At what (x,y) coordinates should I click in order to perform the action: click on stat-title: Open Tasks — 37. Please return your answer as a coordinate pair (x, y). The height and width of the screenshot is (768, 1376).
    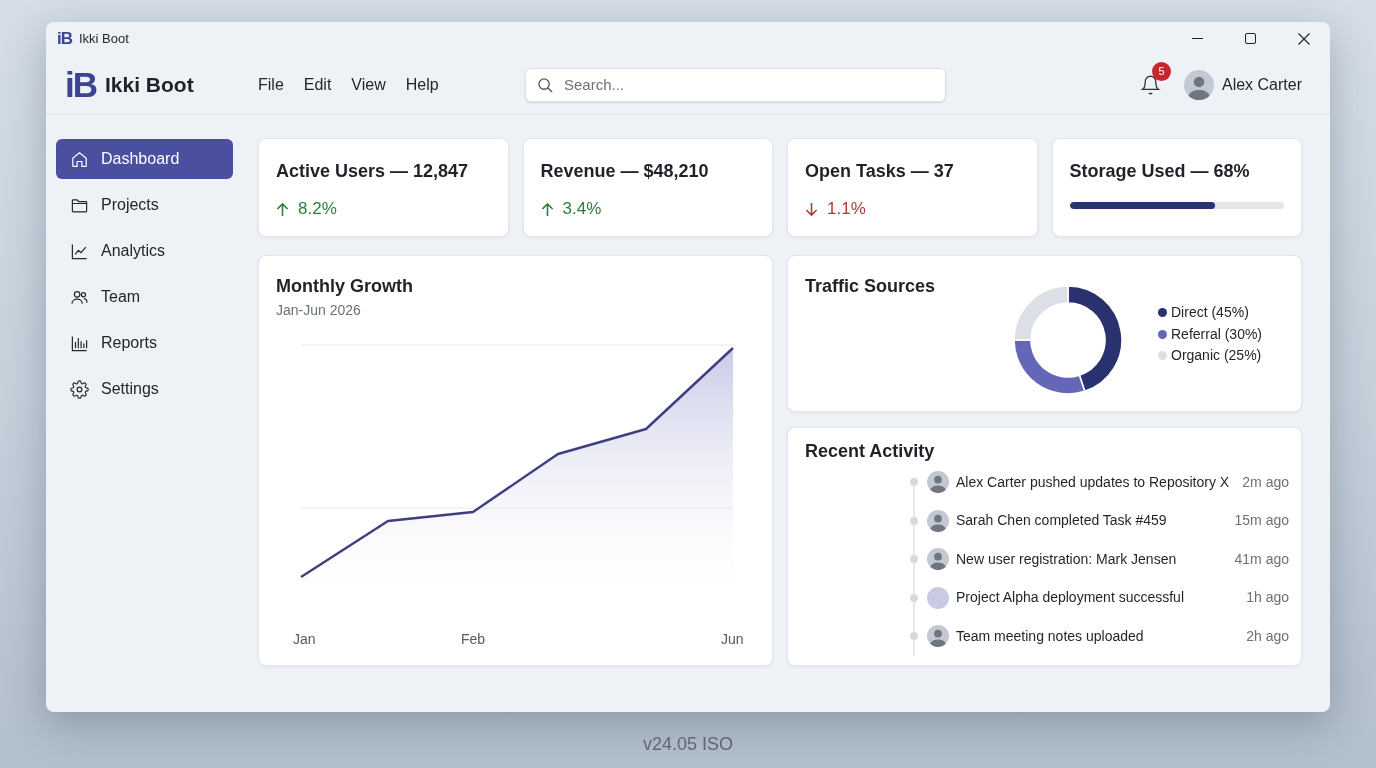
    Looking at the image, I should click on (880, 171).